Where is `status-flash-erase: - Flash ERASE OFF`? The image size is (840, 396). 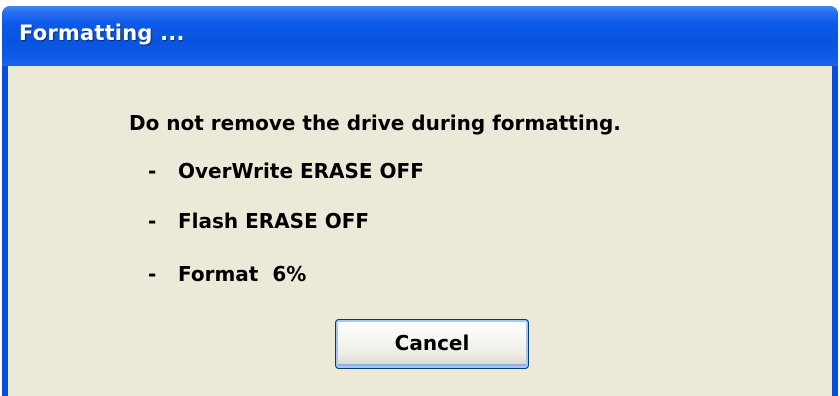
status-flash-erase: - Flash ERASE OFF is located at coordinates (258, 221).